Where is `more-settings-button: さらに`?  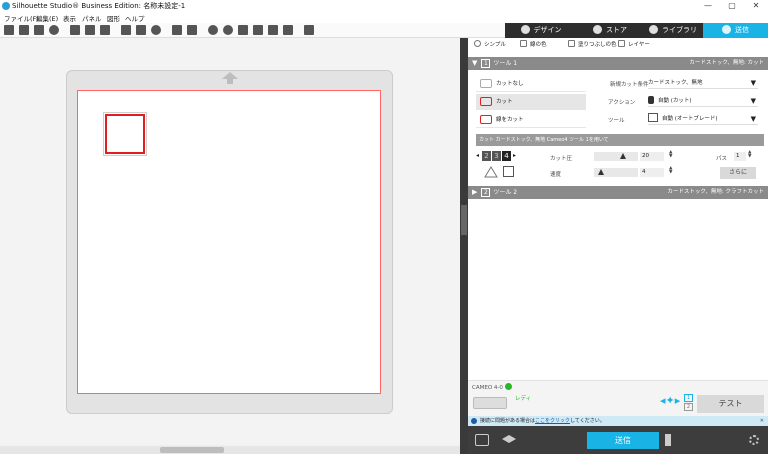
more-settings-button: さらに is located at coordinates (738, 173).